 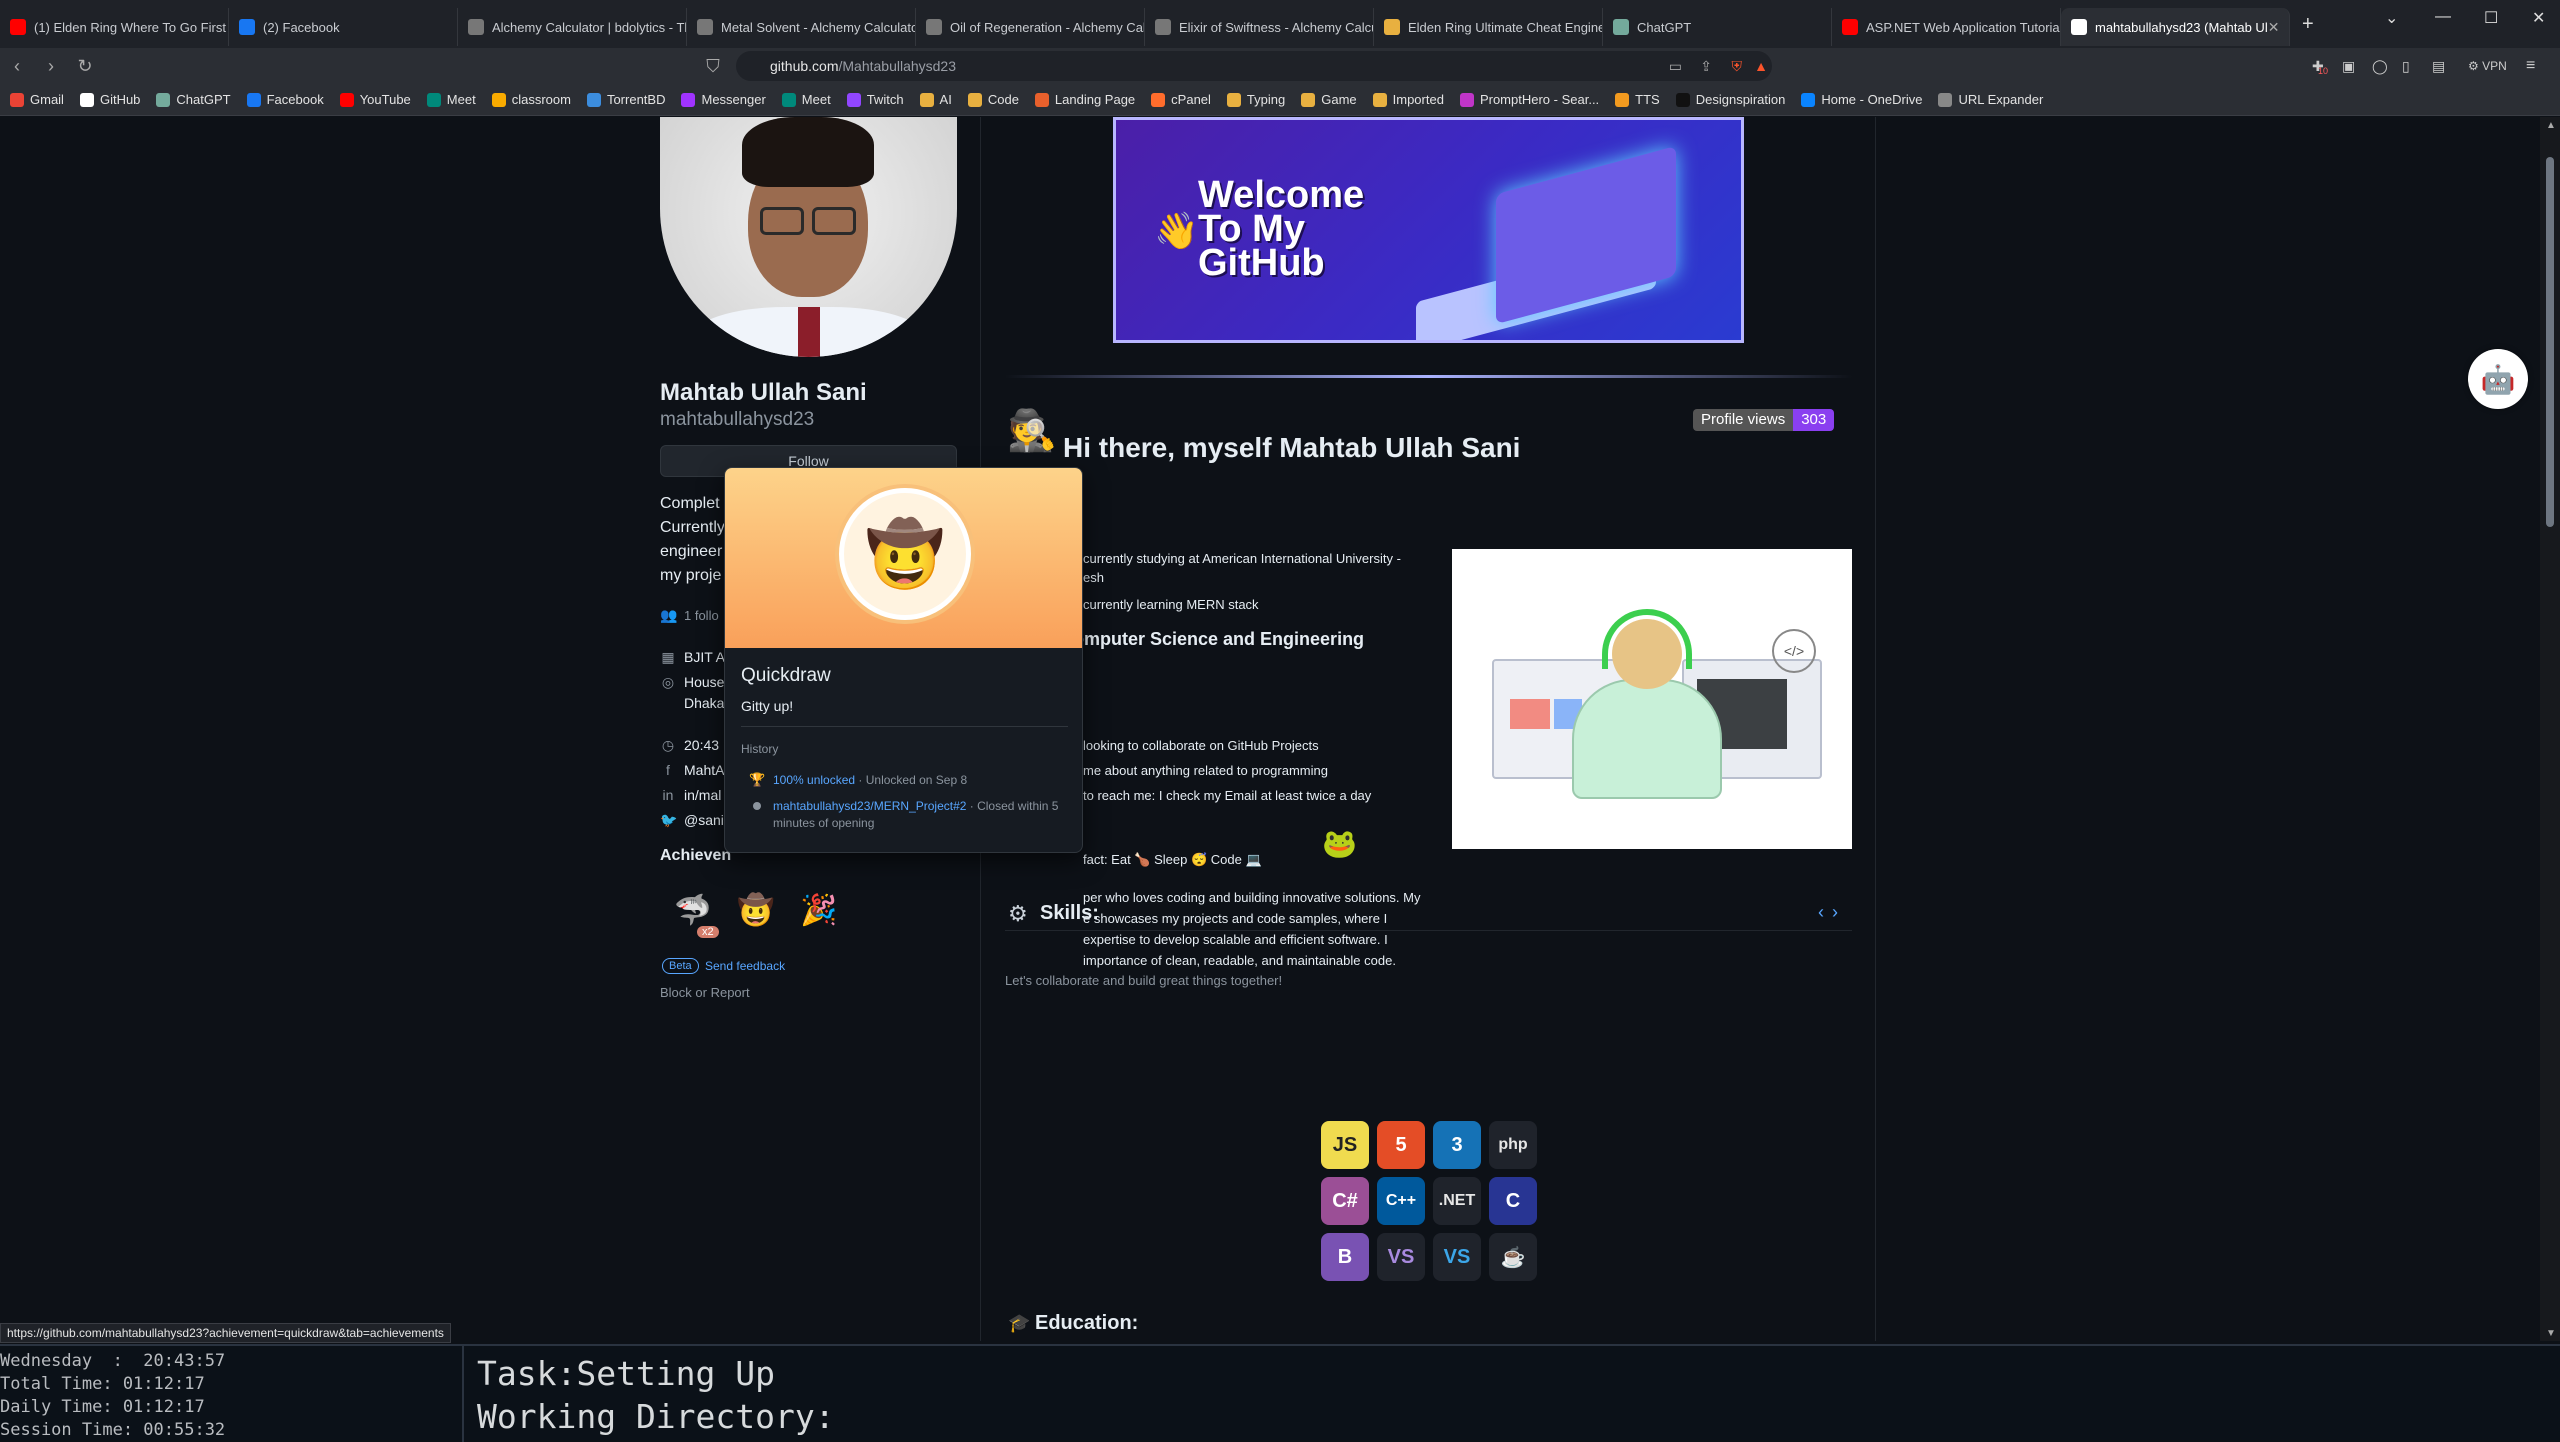 I want to click on reload-icon: ↻, so click(x=85, y=66).